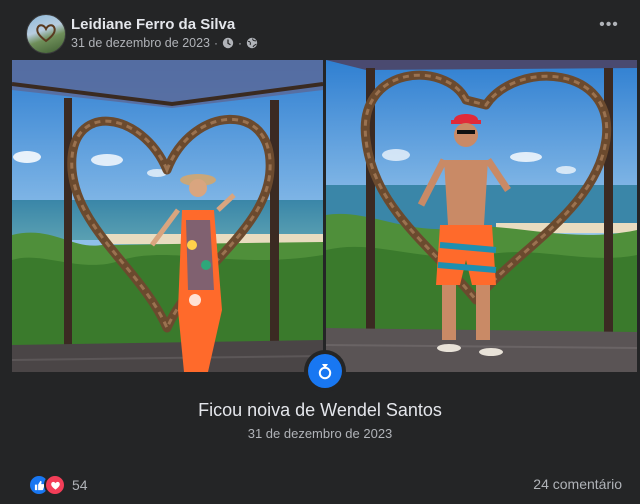 This screenshot has height=504, width=640. I want to click on globe-icon, so click(252, 43).